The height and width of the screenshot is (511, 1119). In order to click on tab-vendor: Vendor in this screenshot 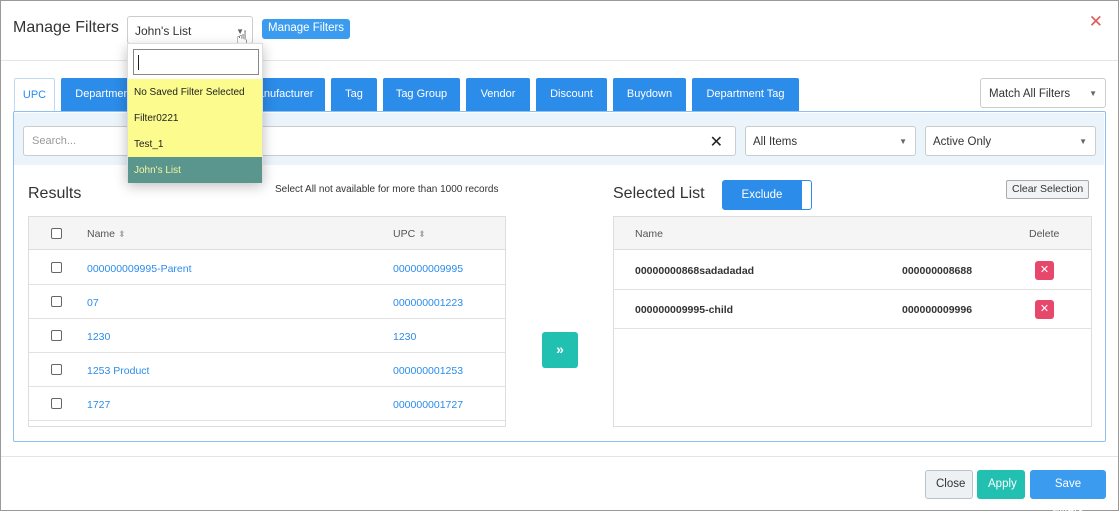, I will do `click(498, 94)`.